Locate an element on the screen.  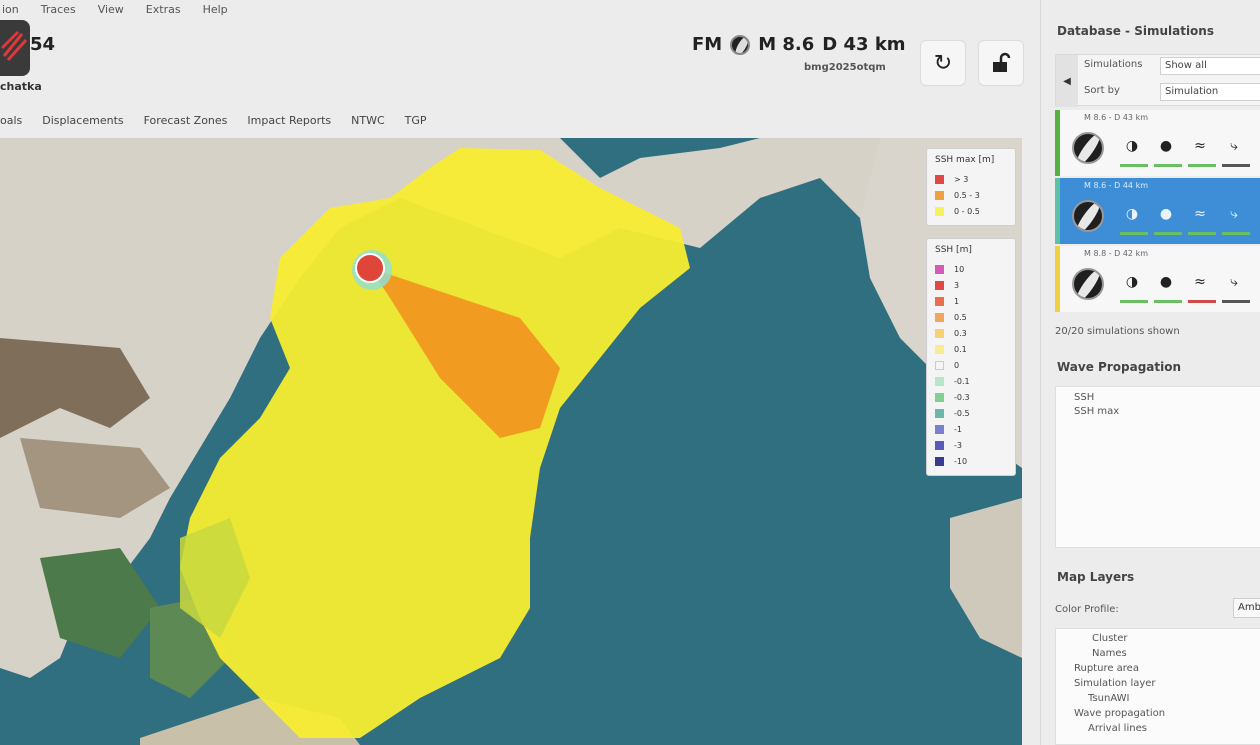
refresh-icon: ↻ is located at coordinates (943, 63).